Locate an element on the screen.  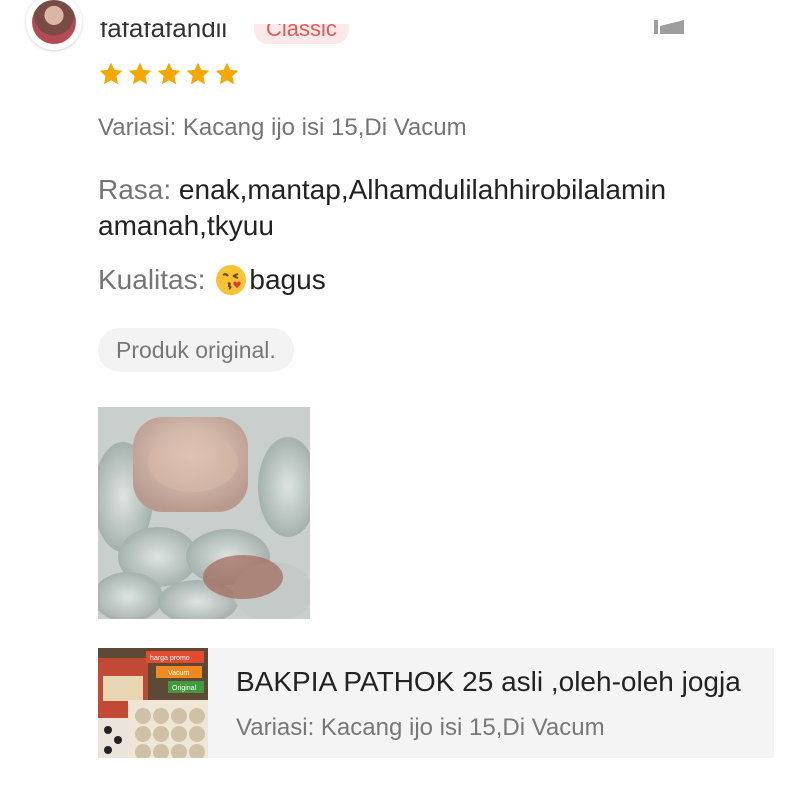
rating-stars is located at coordinates (169, 74).